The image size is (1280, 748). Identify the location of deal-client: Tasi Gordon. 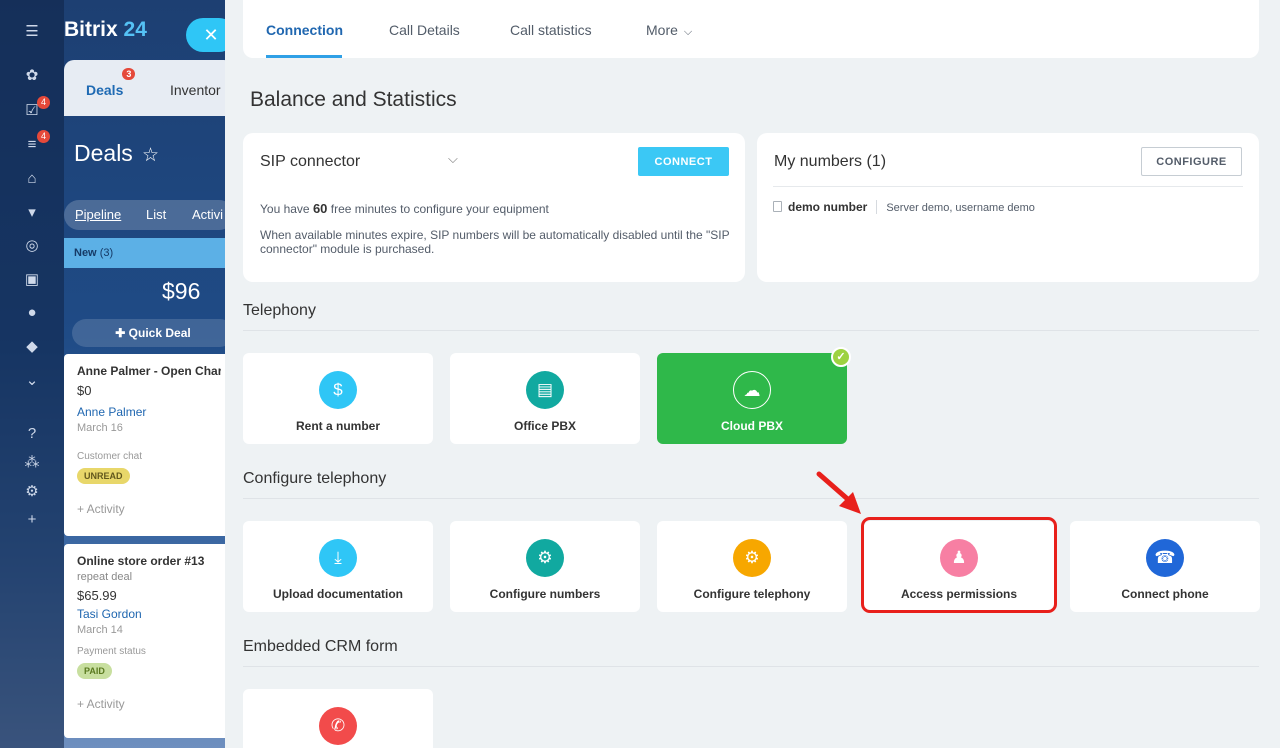
(149, 614).